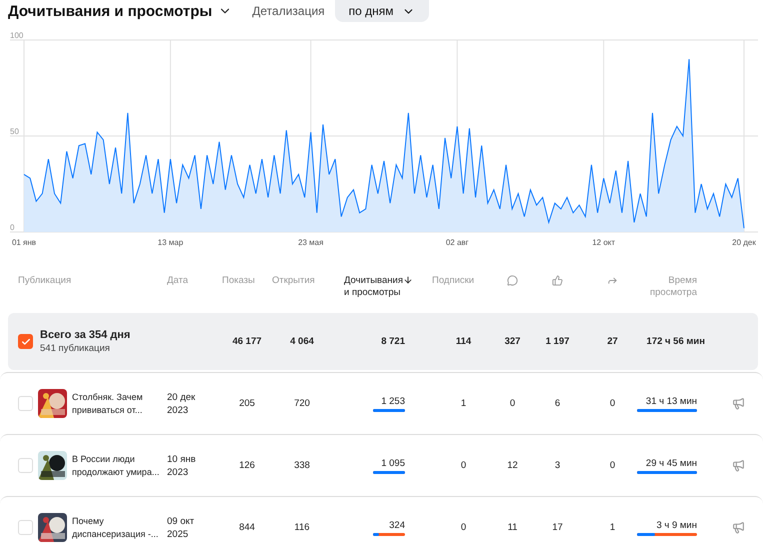  Describe the element at coordinates (557, 280) in the screenshot. I see `like-icon` at that location.